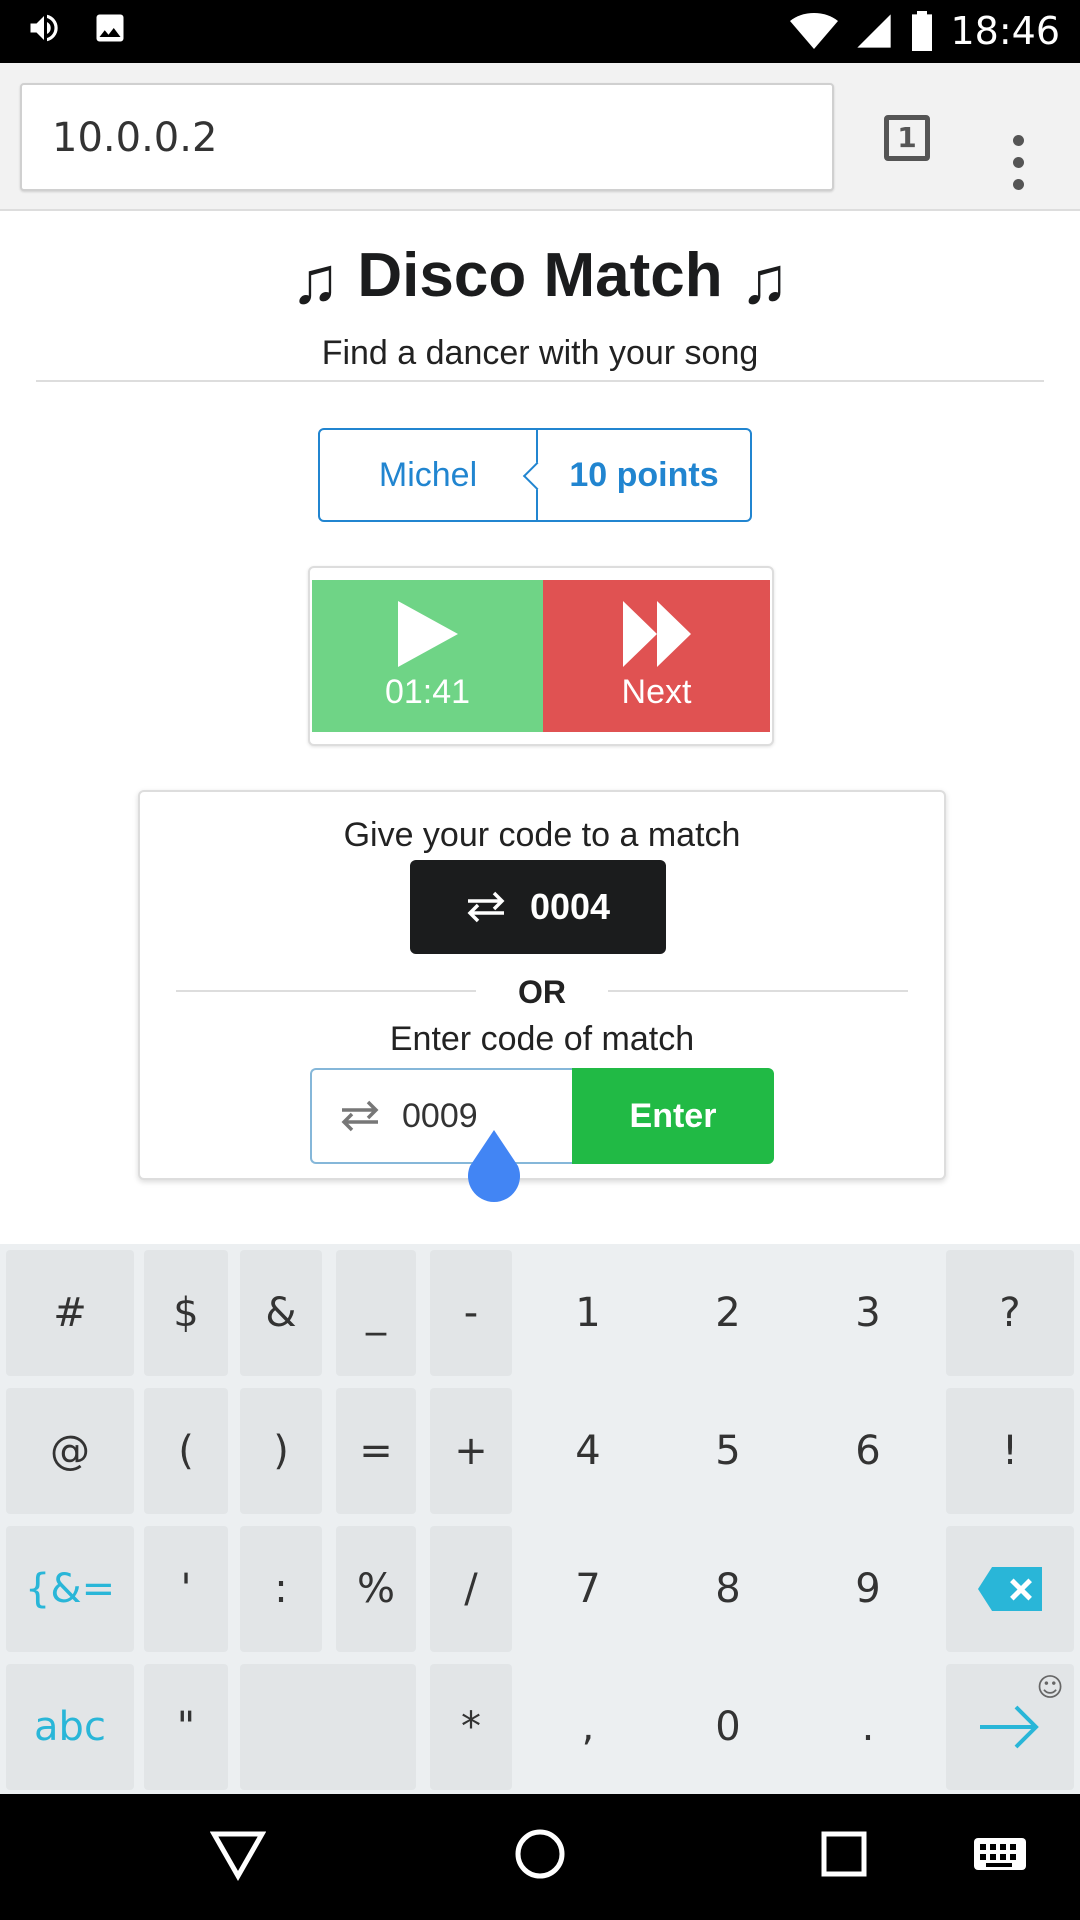 Image resolution: width=1080 pixels, height=1920 pixels. I want to click on key-exclamation: !, so click(1010, 1451).